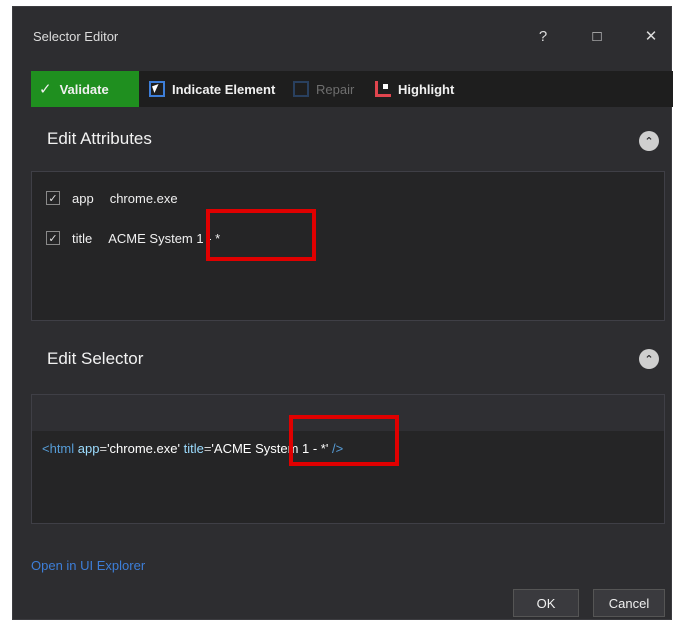 This screenshot has height=623, width=674. What do you see at coordinates (45, 89) in the screenshot?
I see `check-icon: ✓` at bounding box center [45, 89].